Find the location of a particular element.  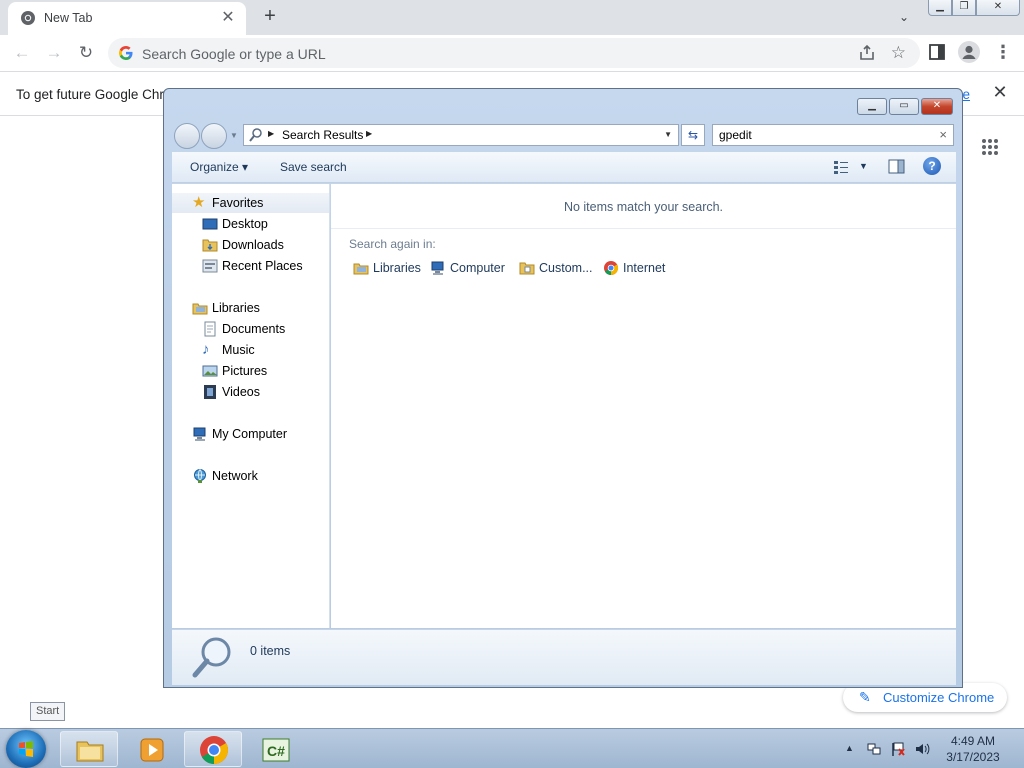

nav-item-downloads: Downloads is located at coordinates (250, 245).